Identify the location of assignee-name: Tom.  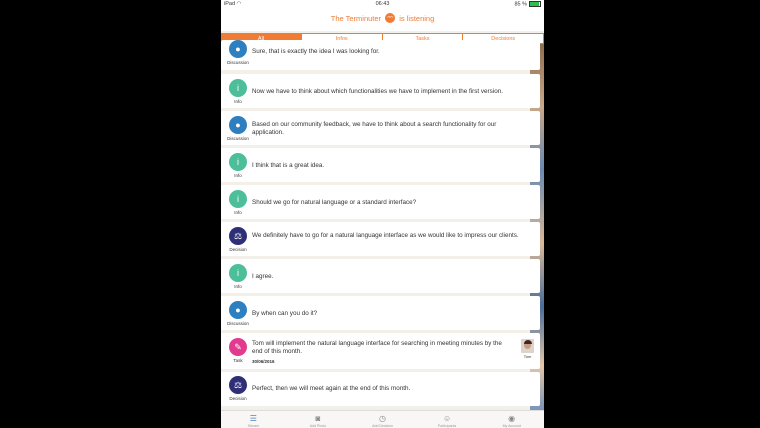
(527, 356).